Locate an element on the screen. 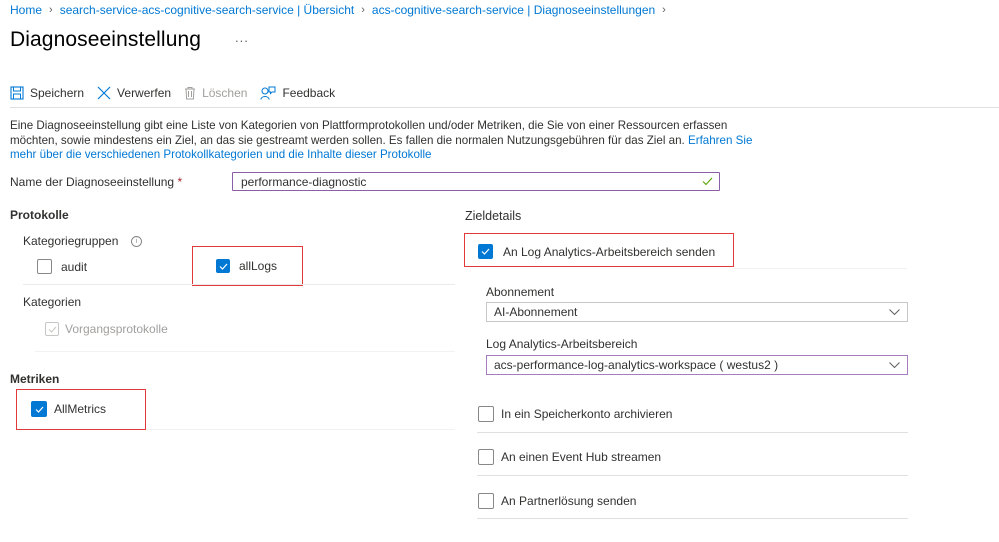 Image resolution: width=999 pixels, height=542 pixels. event-hub-label: An einen Event Hub streamen is located at coordinates (581, 457).